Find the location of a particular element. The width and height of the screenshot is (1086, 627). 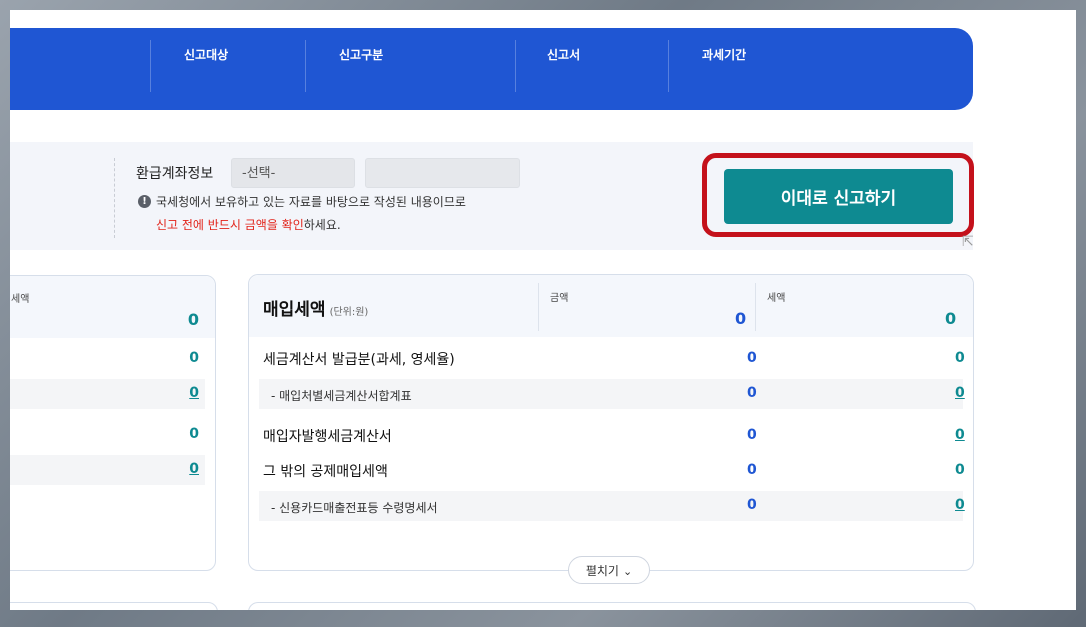

refund-select-value: -선택- is located at coordinates (259, 173).